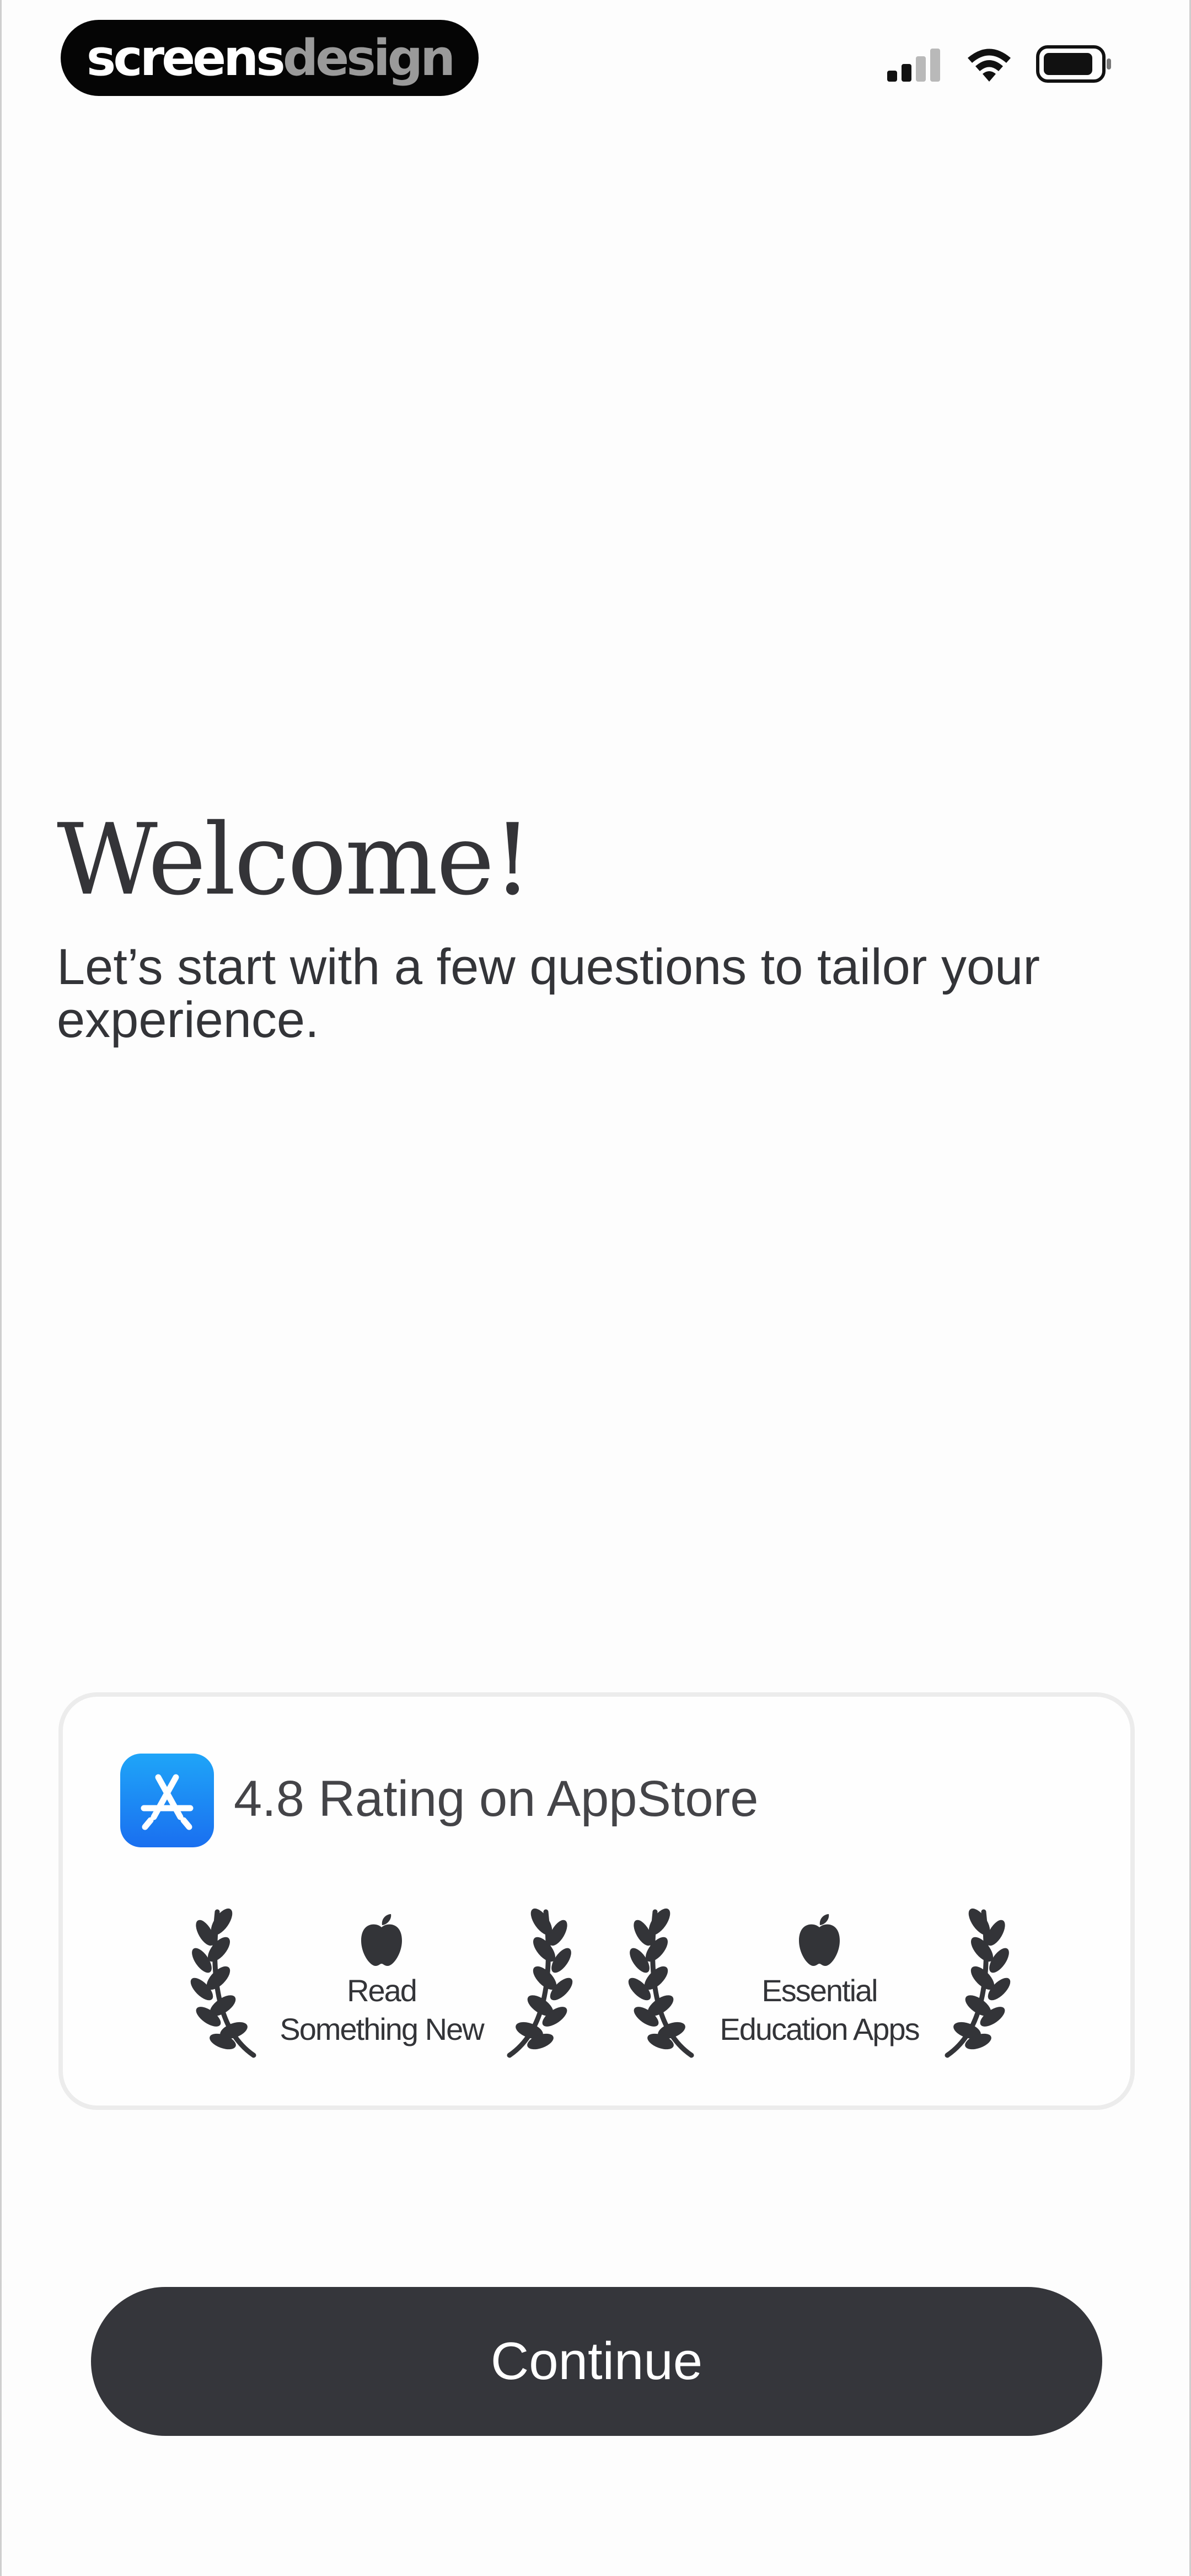  I want to click on status-bar-icons, so click(1000, 64).